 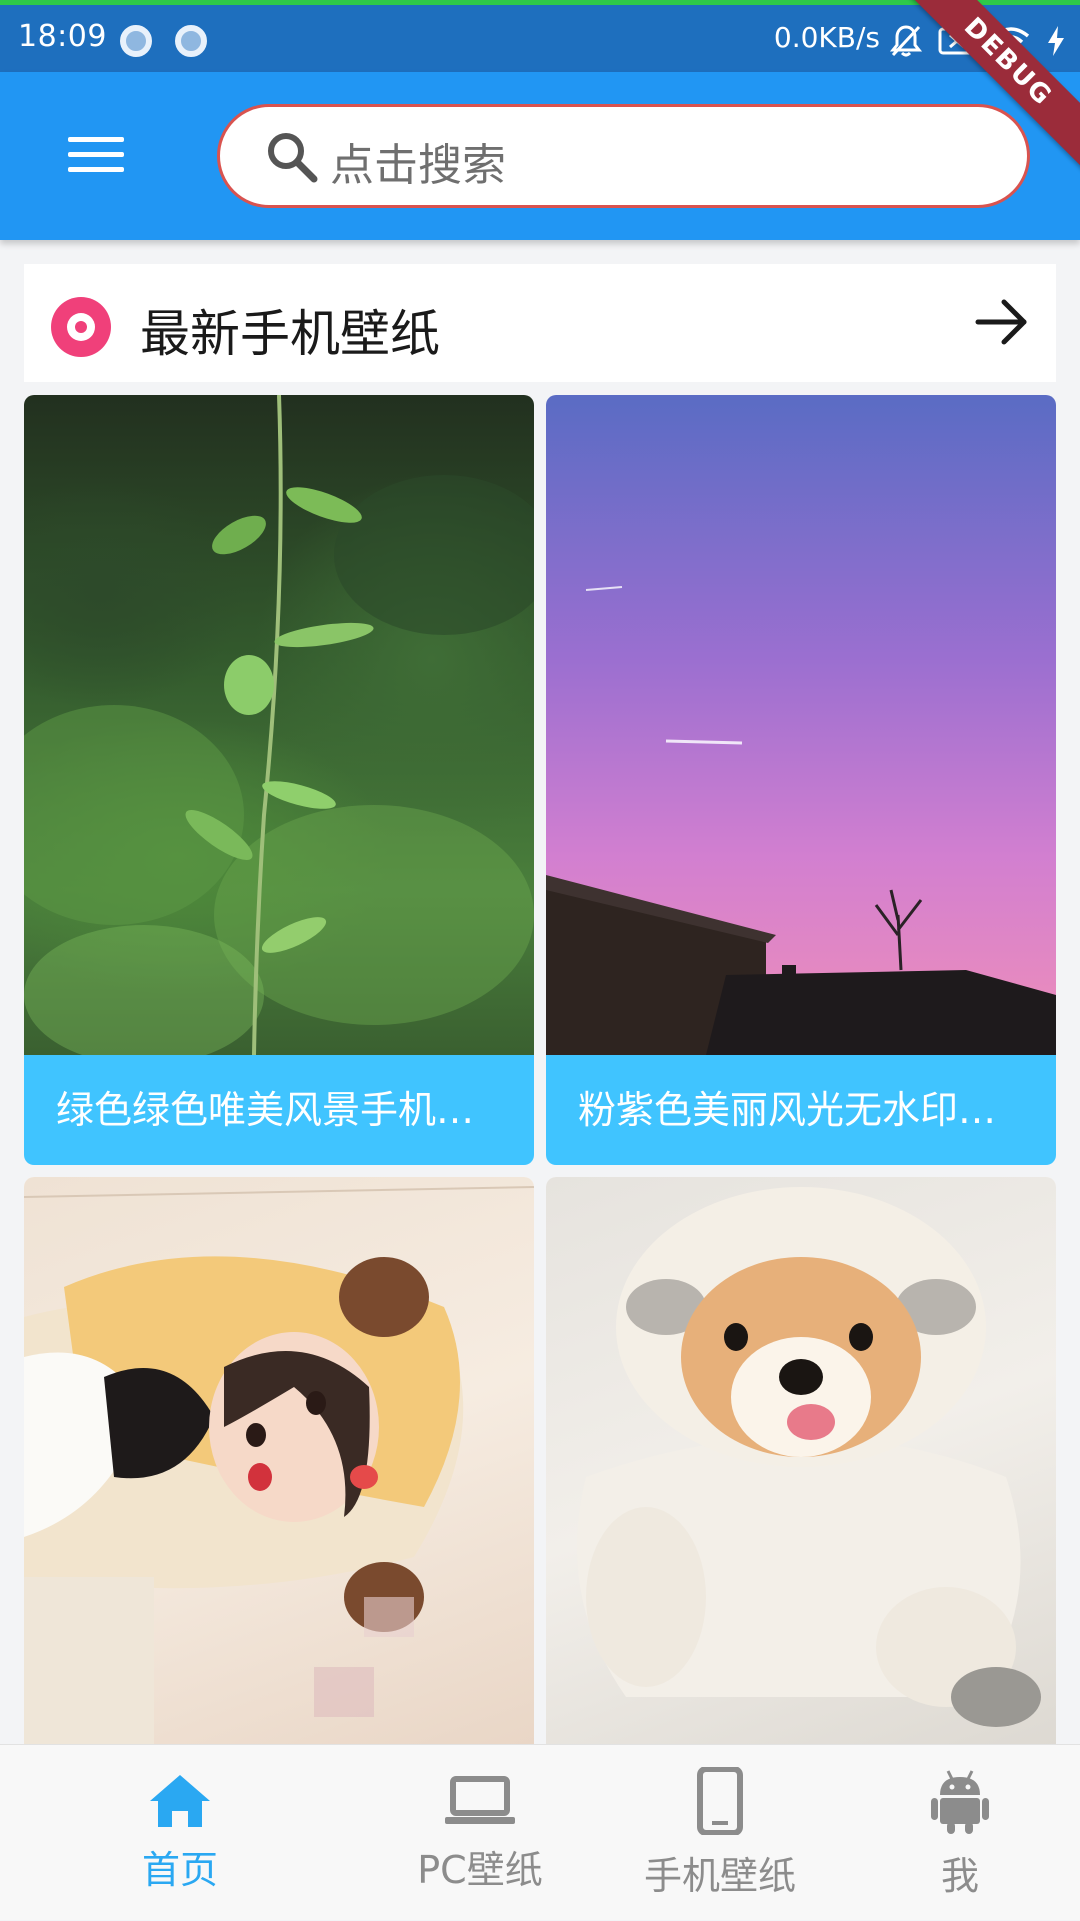 What do you see at coordinates (719, 1875) in the screenshot?
I see `nav-label: 手机壁纸` at bounding box center [719, 1875].